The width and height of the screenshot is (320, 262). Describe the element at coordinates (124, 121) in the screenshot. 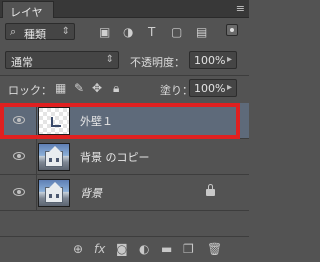

I see `layer-row-exterior-wall: 外壁１` at that location.